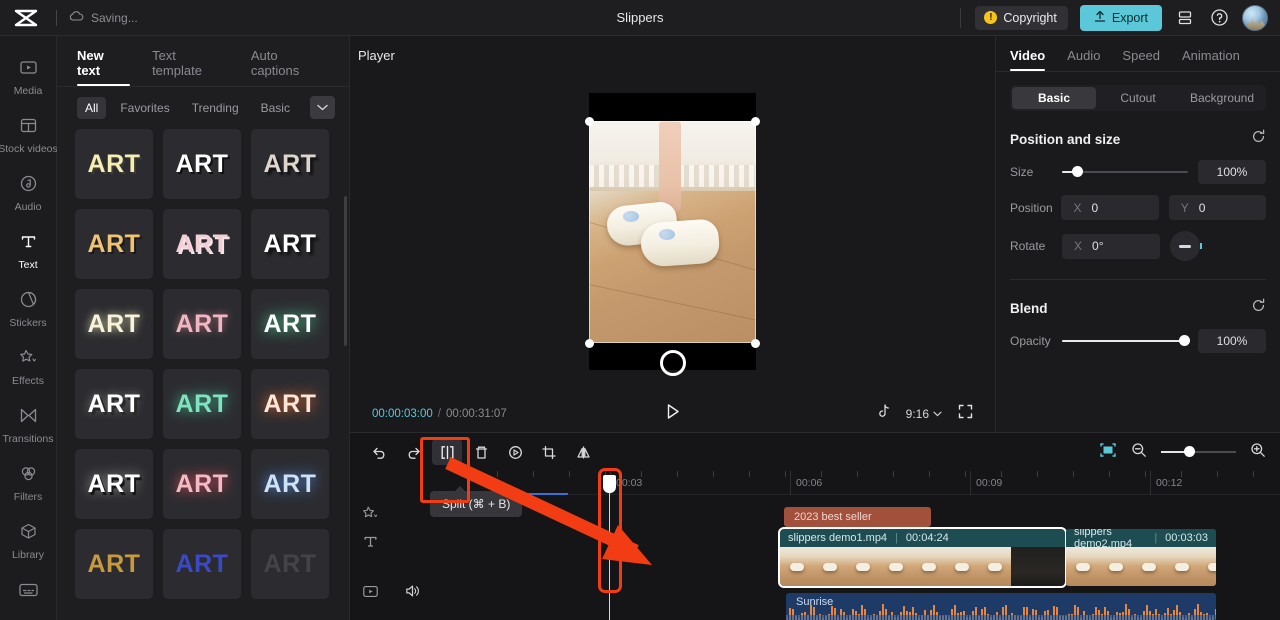  What do you see at coordinates (1189, 451) in the screenshot?
I see `zoom-slider-knob` at bounding box center [1189, 451].